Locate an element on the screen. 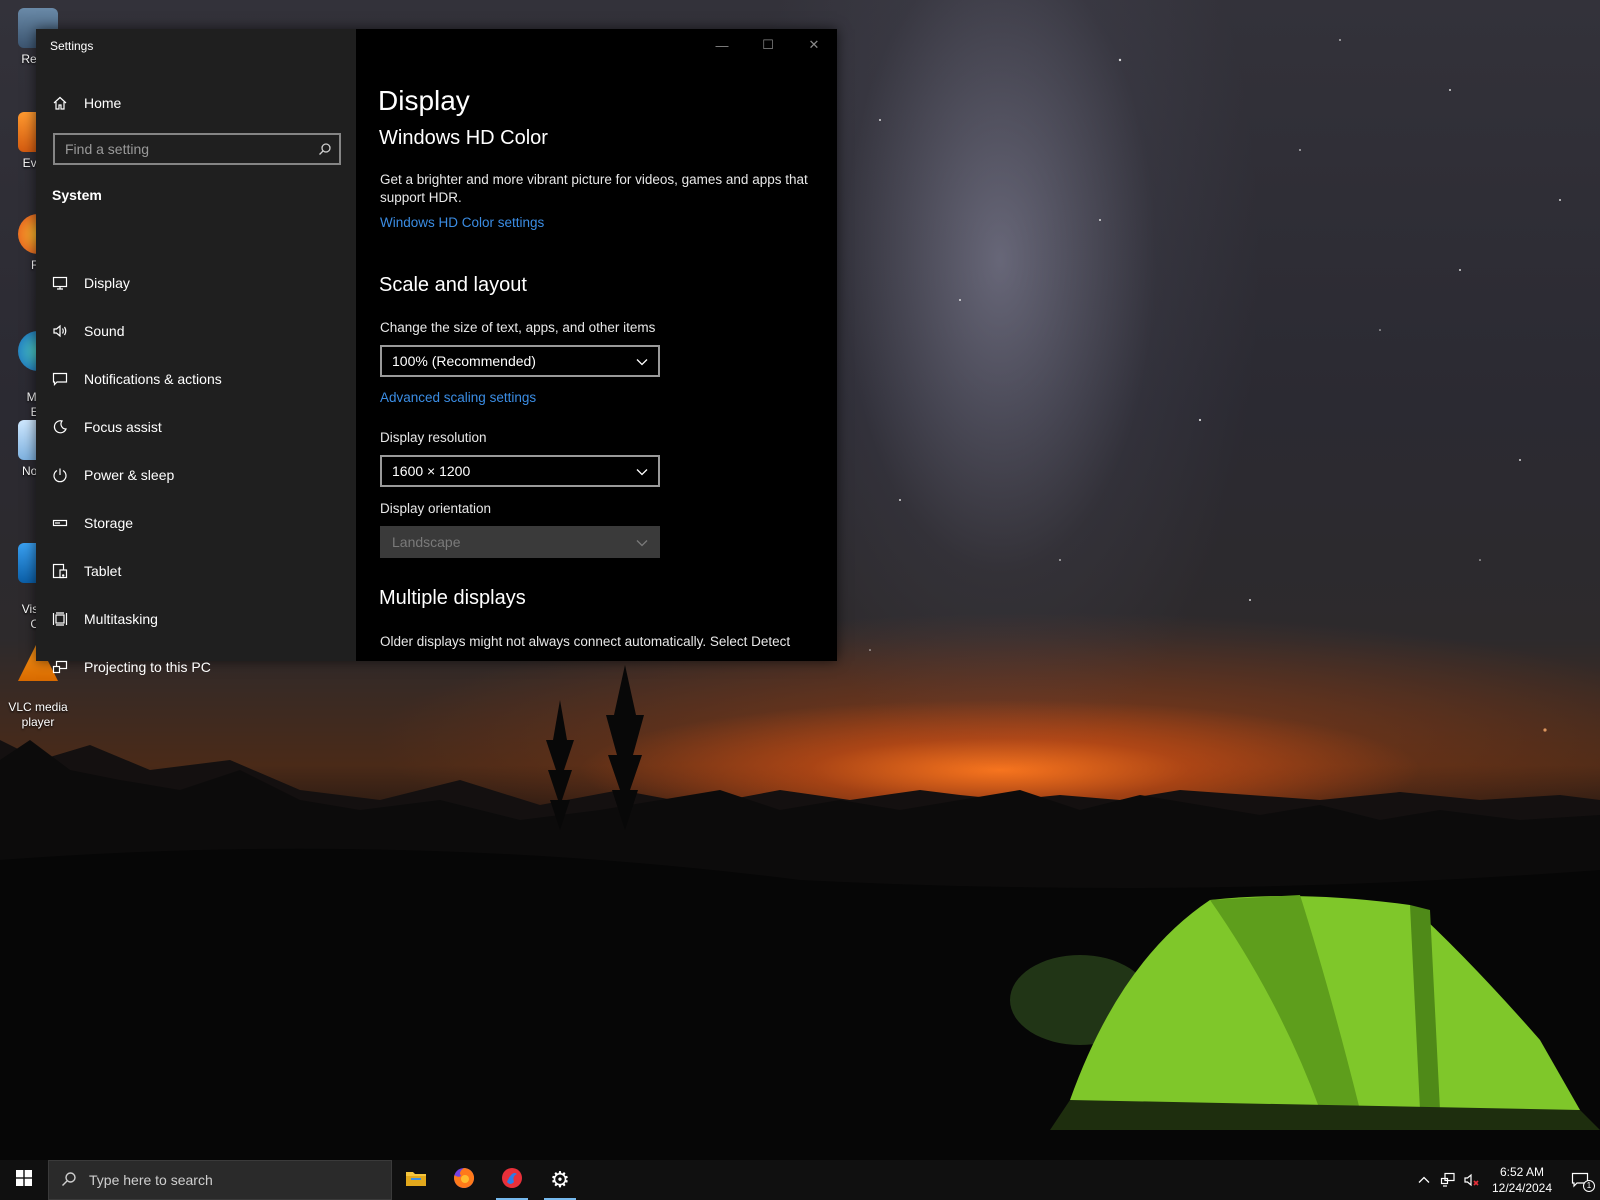 Image resolution: width=1600 pixels, height=1200 pixels. settings-nav-pane: Settings Home System Display is located at coordinates (196, 352).